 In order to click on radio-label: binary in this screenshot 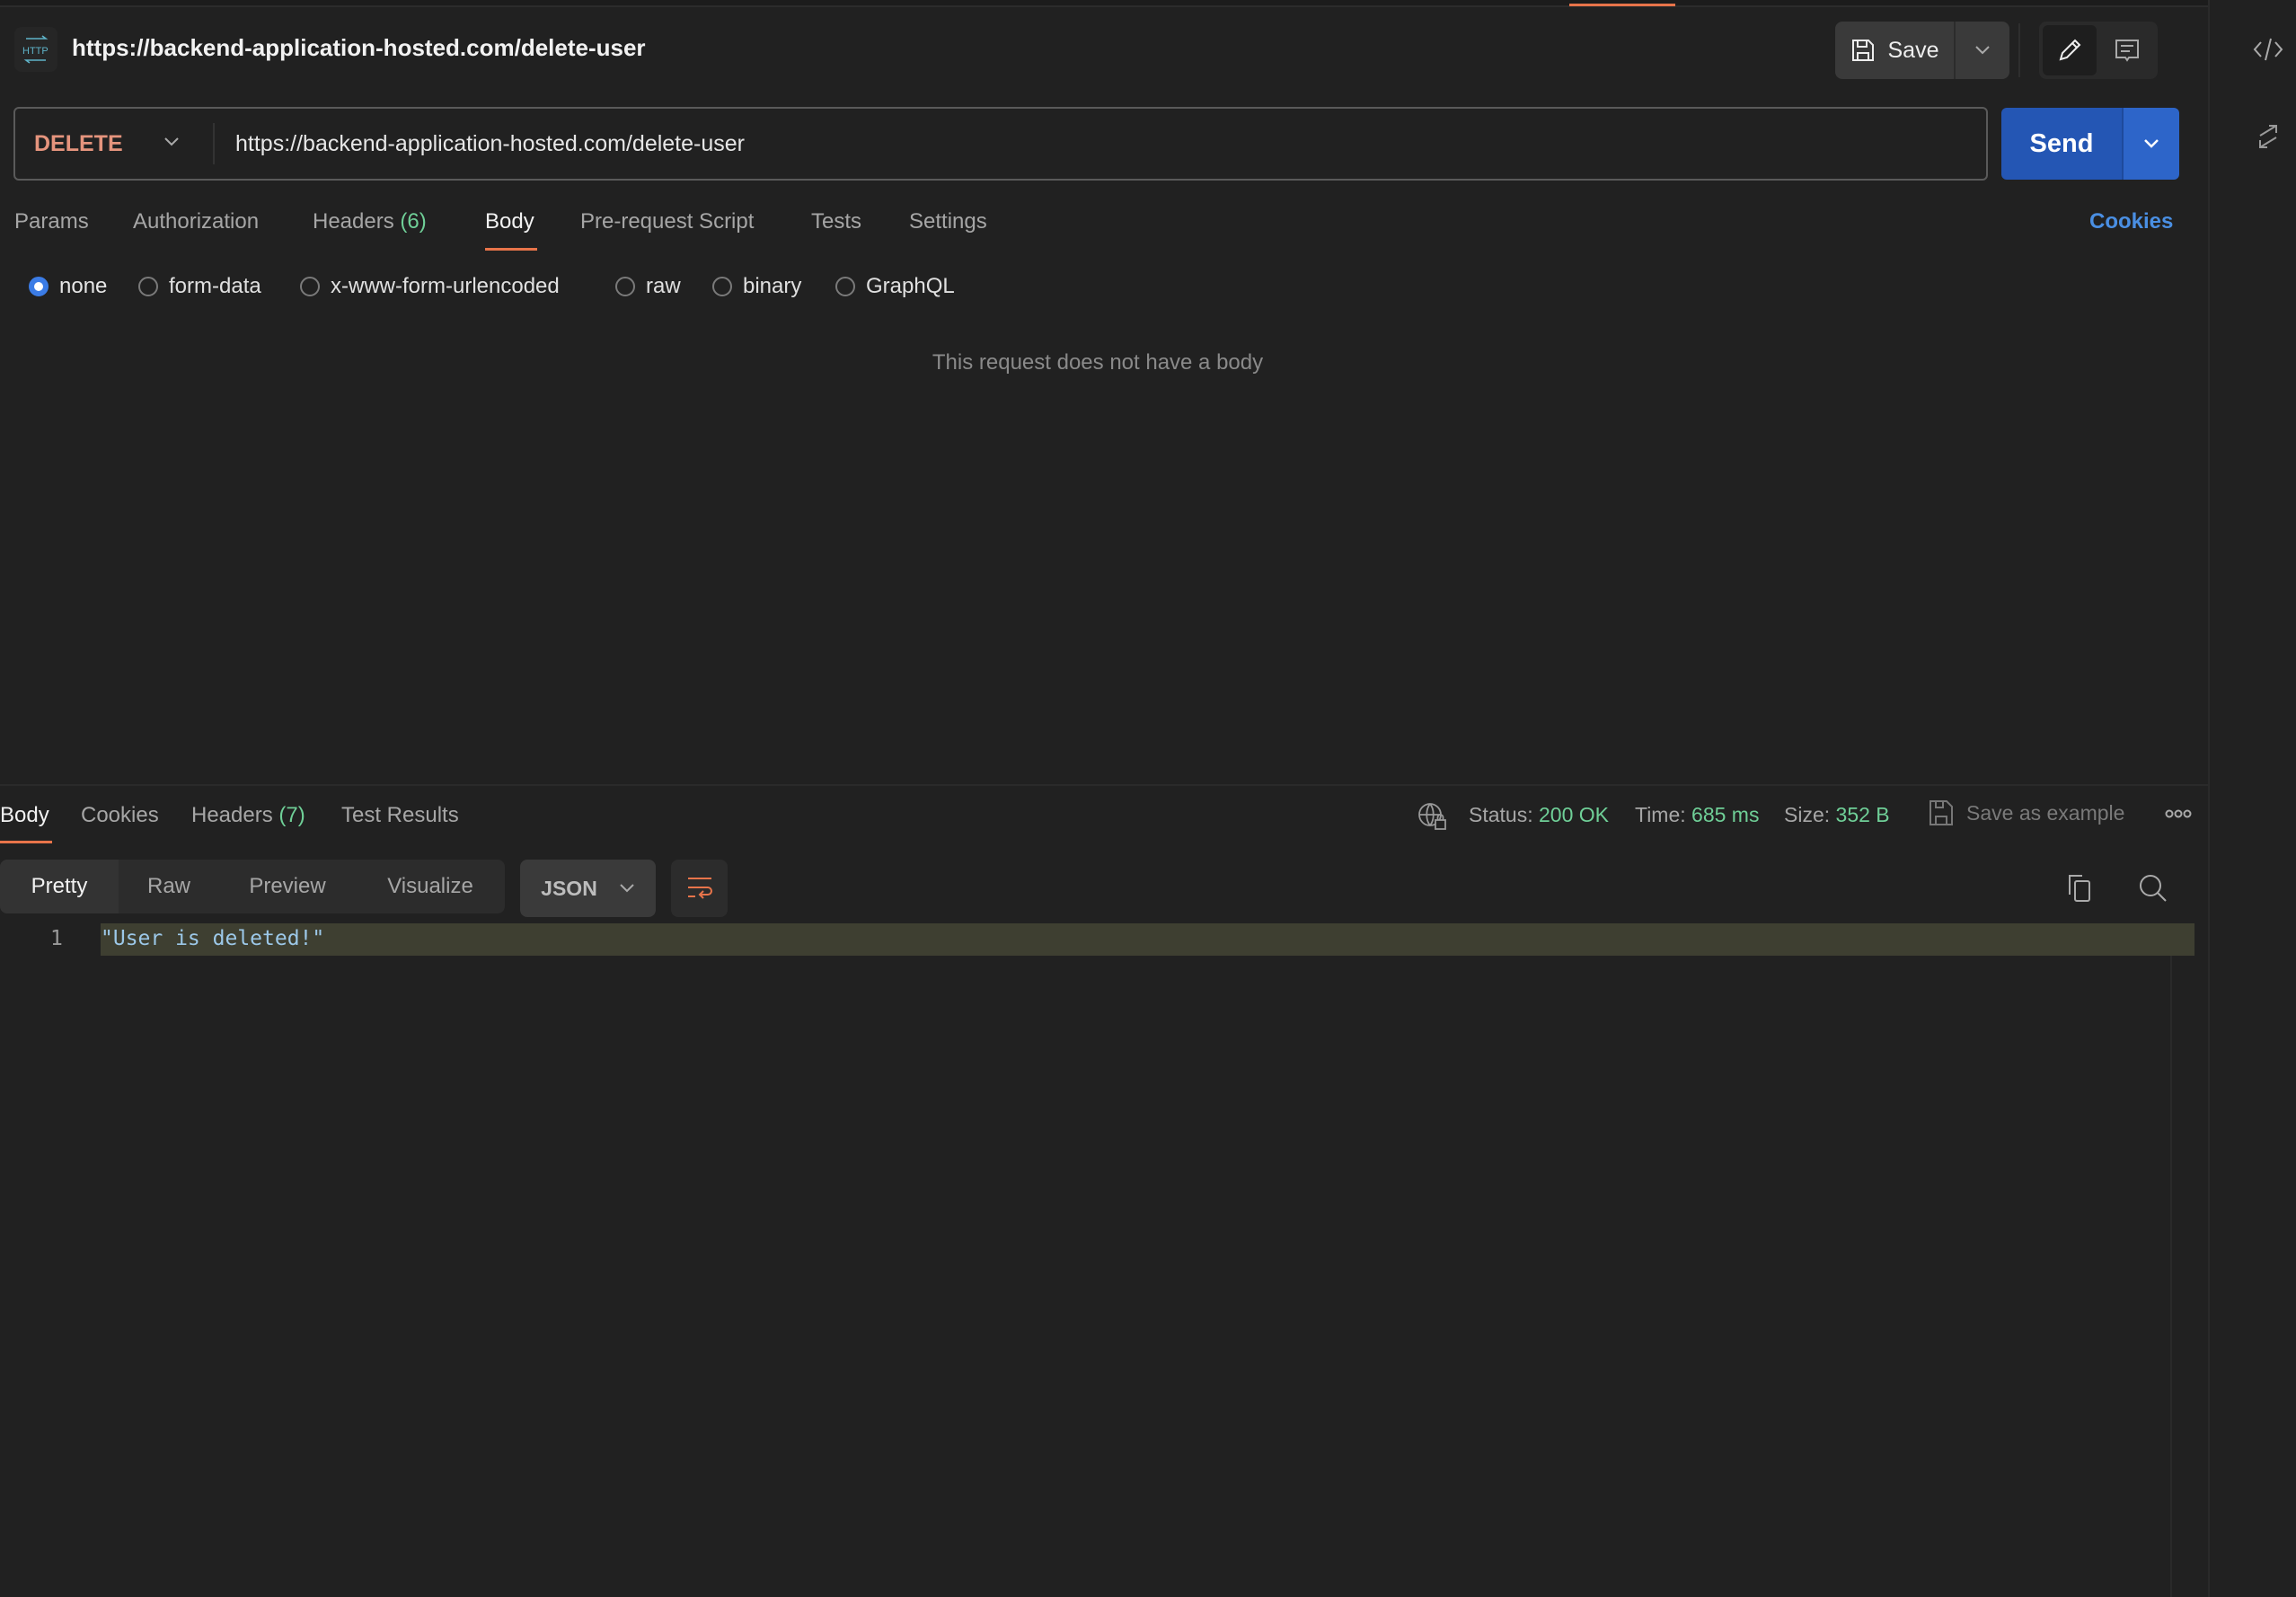, I will do `click(772, 286)`.